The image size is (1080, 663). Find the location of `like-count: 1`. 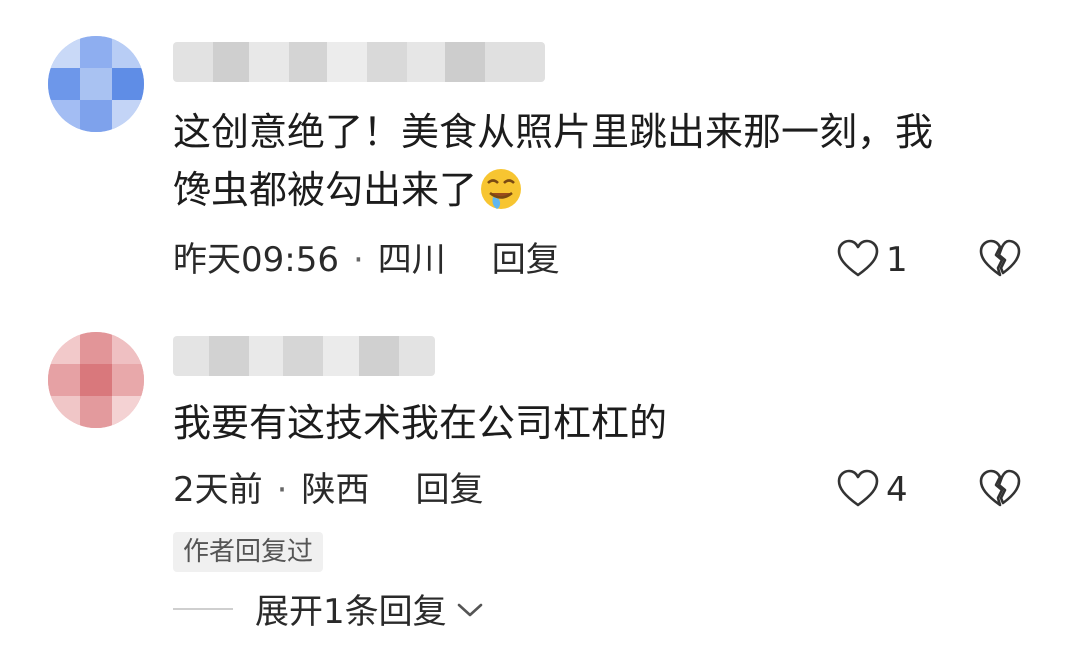

like-count: 1 is located at coordinates (897, 260).